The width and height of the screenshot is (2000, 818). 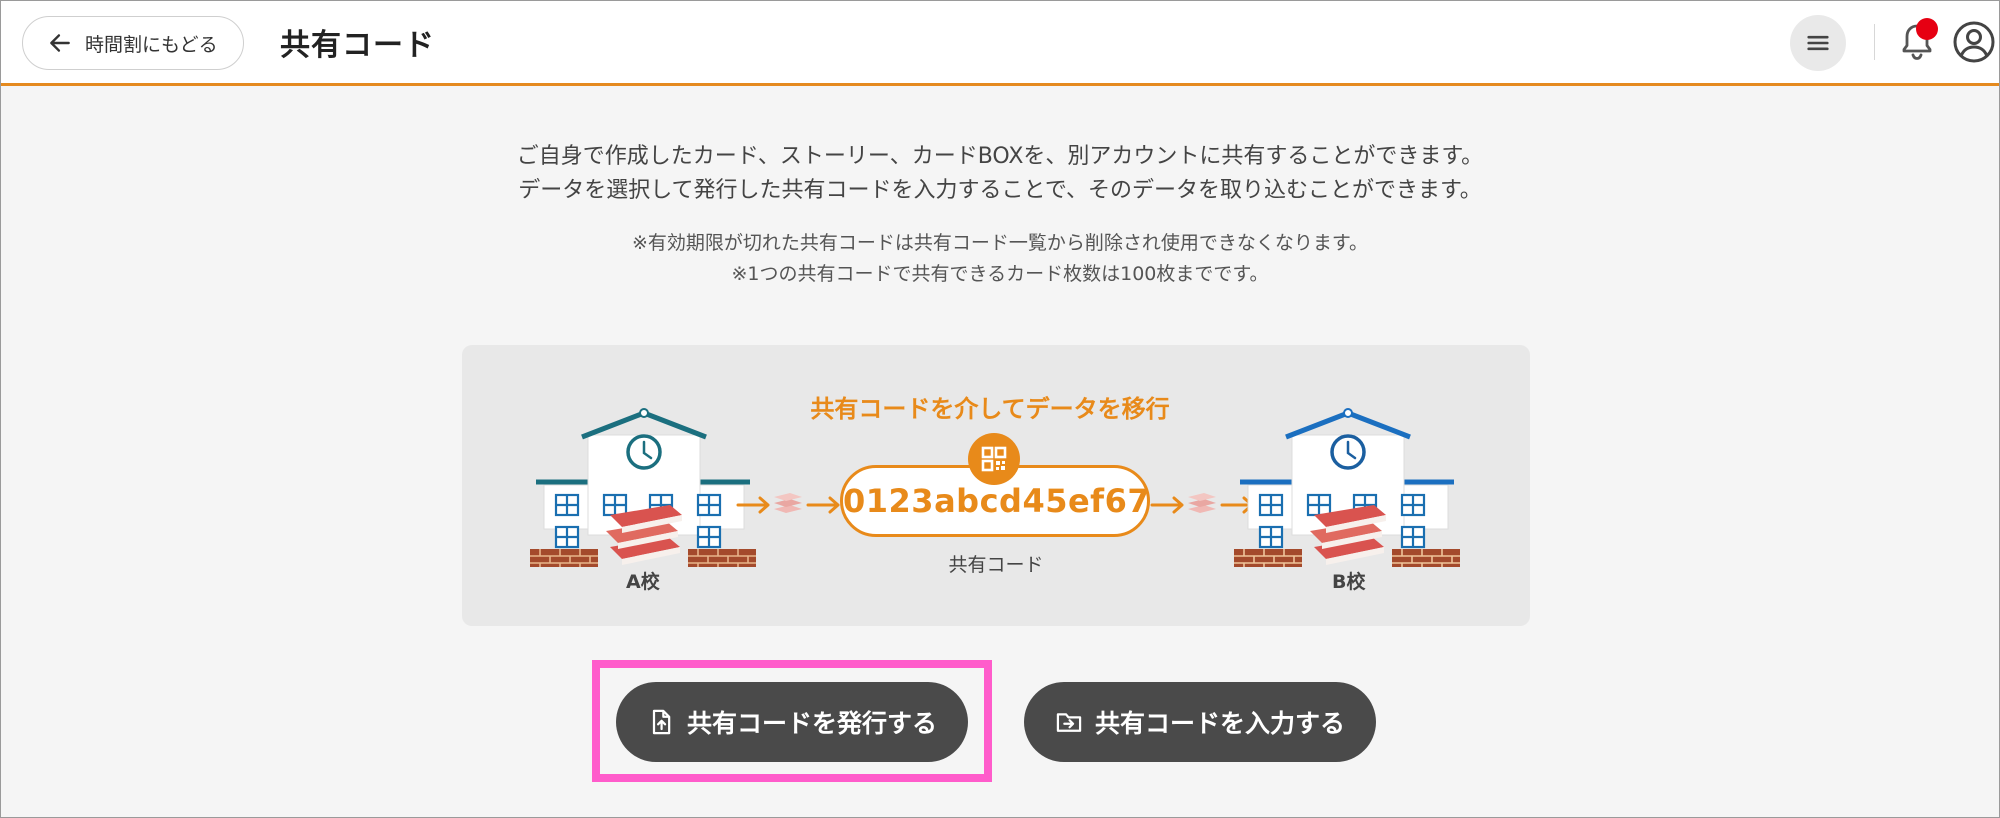 What do you see at coordinates (1000, 243) in the screenshot?
I see `note-line-1: ※有効期限が切れた共有コードは共有コード一覧から削除され使用できなくなります。` at bounding box center [1000, 243].